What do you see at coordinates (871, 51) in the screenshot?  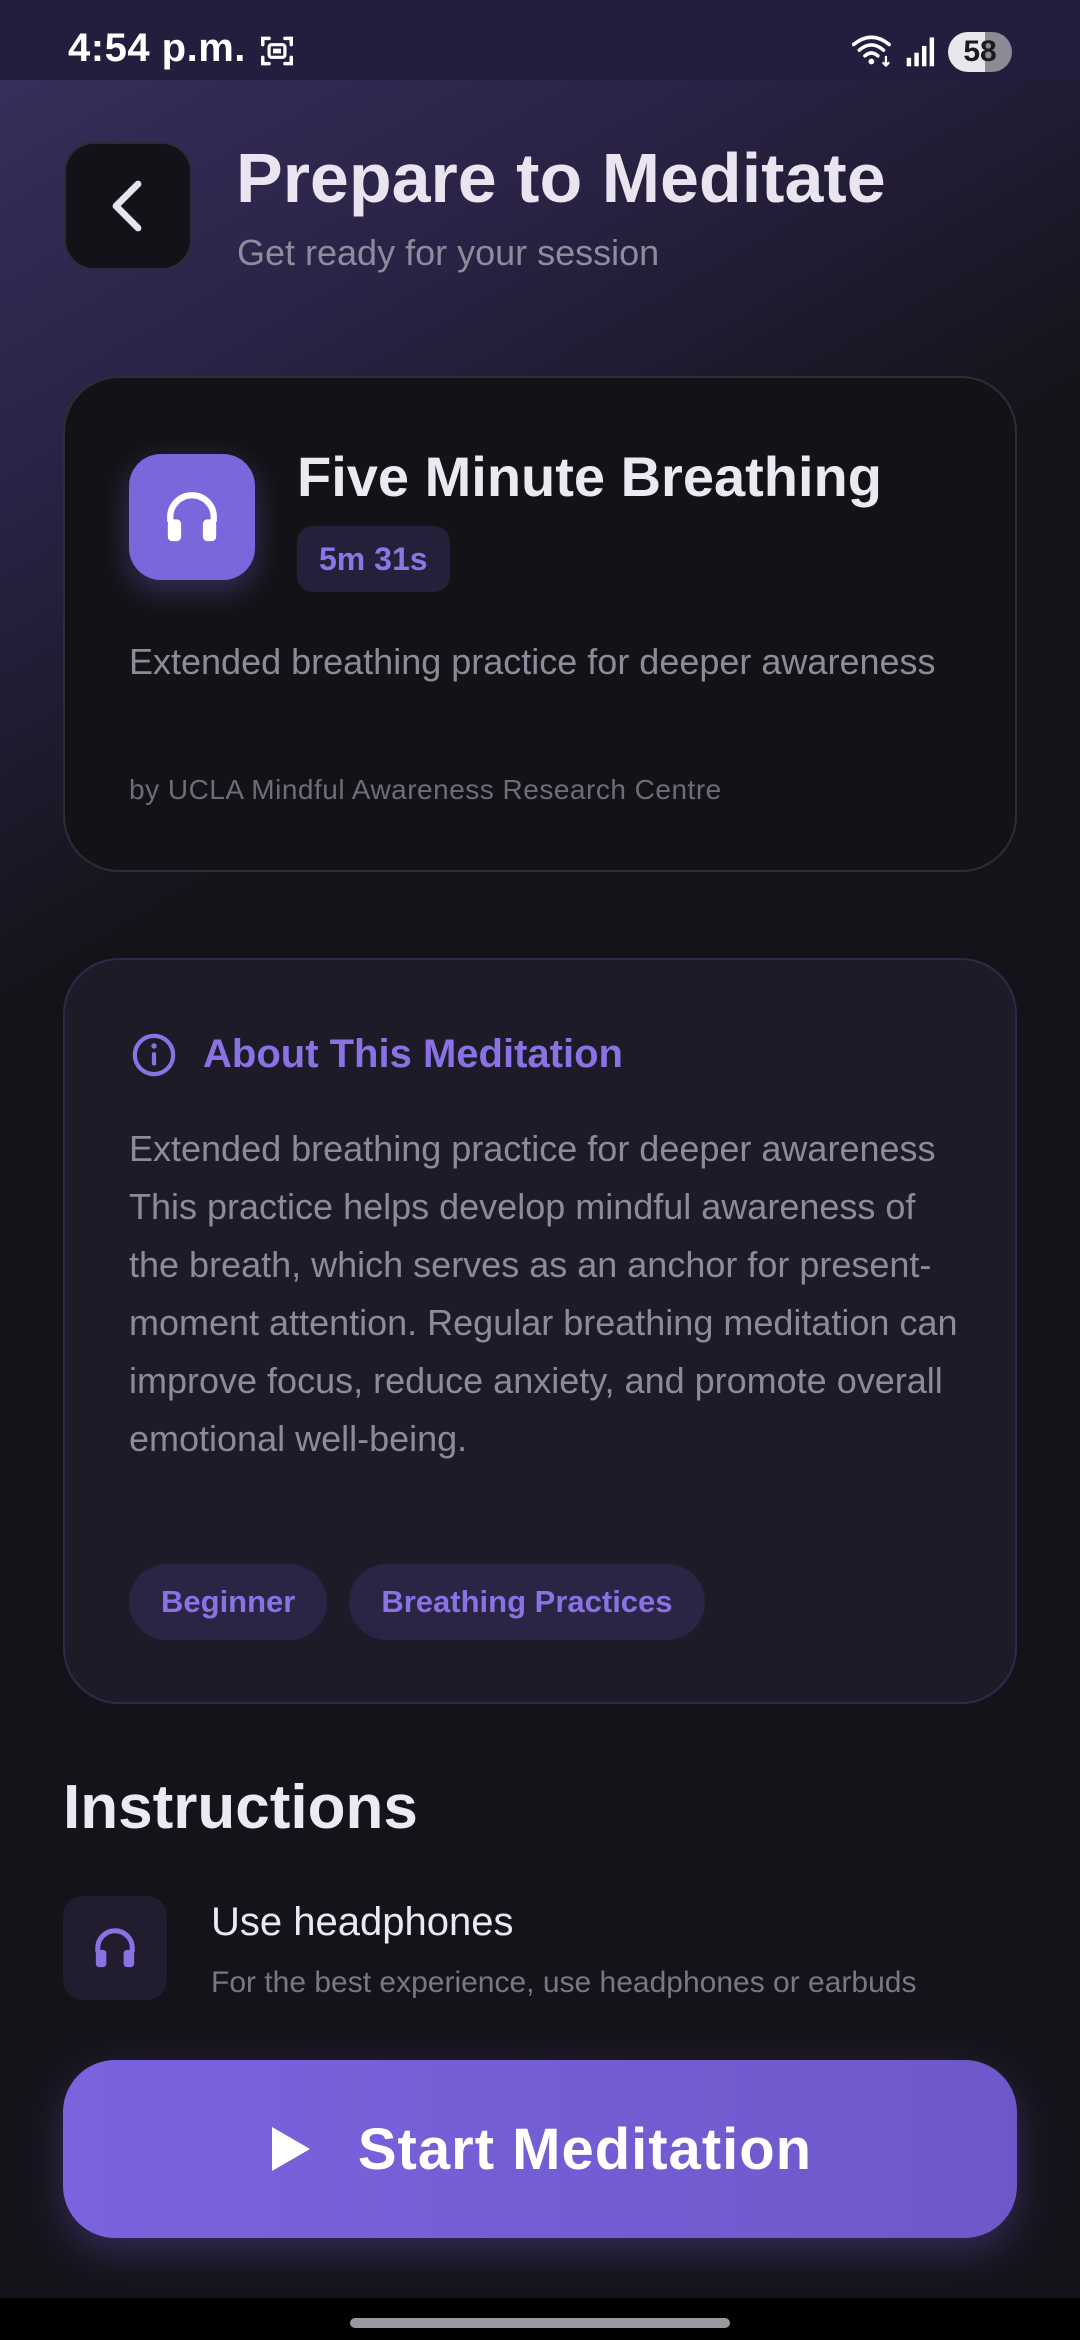 I see `wifi-icon` at bounding box center [871, 51].